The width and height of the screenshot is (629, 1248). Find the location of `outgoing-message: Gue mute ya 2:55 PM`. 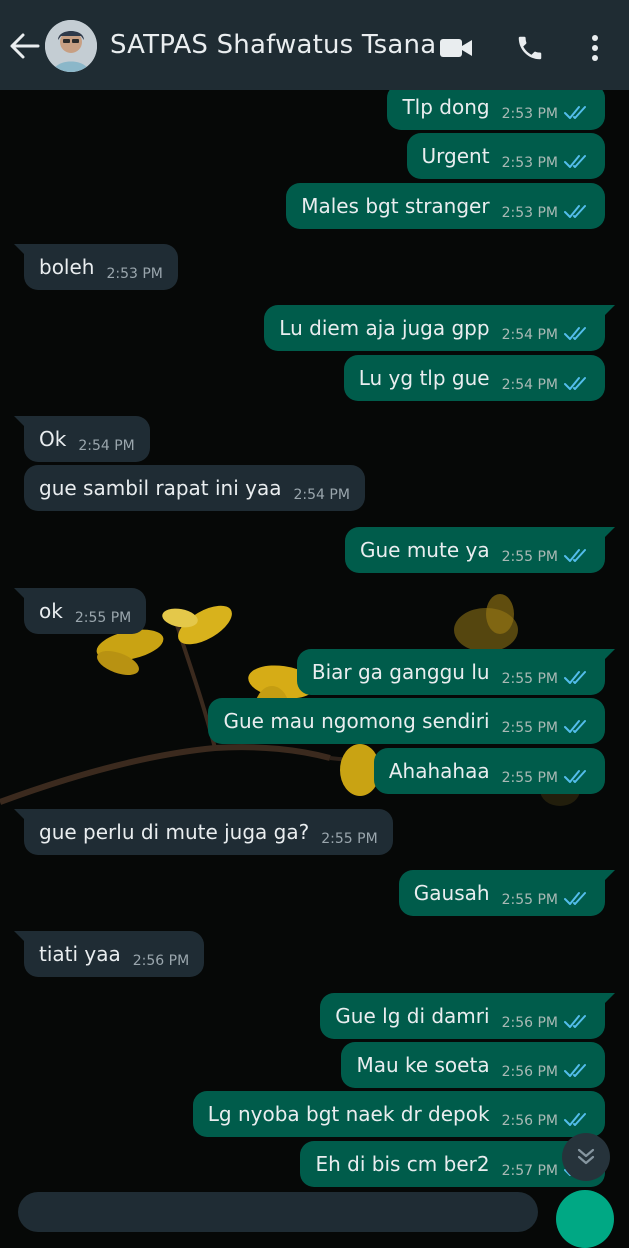

outgoing-message: Gue mute ya 2:55 PM is located at coordinates (480, 550).